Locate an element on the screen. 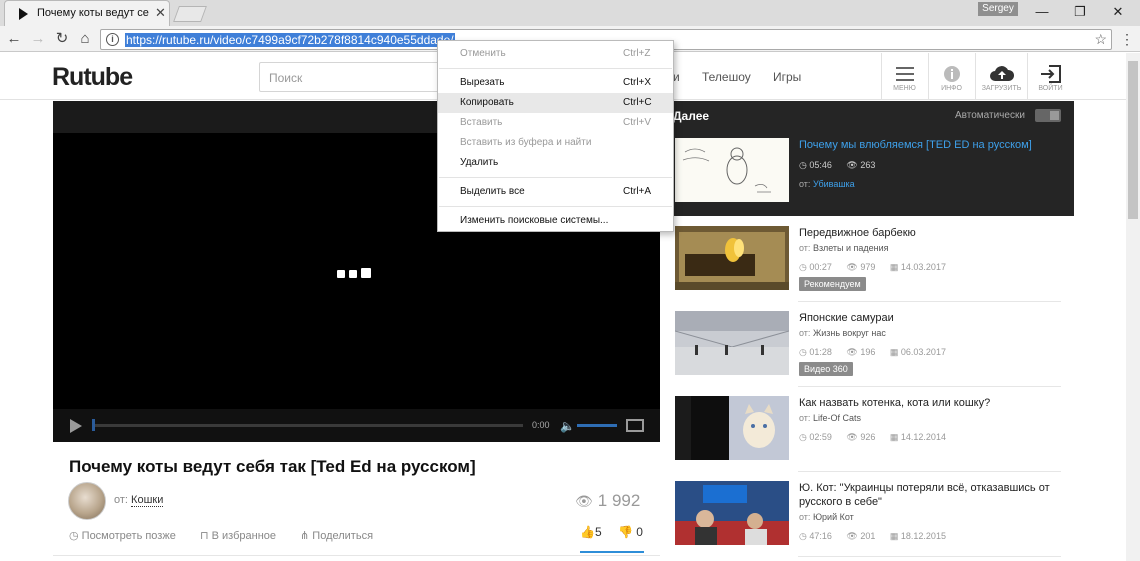 This screenshot has width=1140, height=561. video-title-link: Передвижное барбекю is located at coordinates (930, 233).